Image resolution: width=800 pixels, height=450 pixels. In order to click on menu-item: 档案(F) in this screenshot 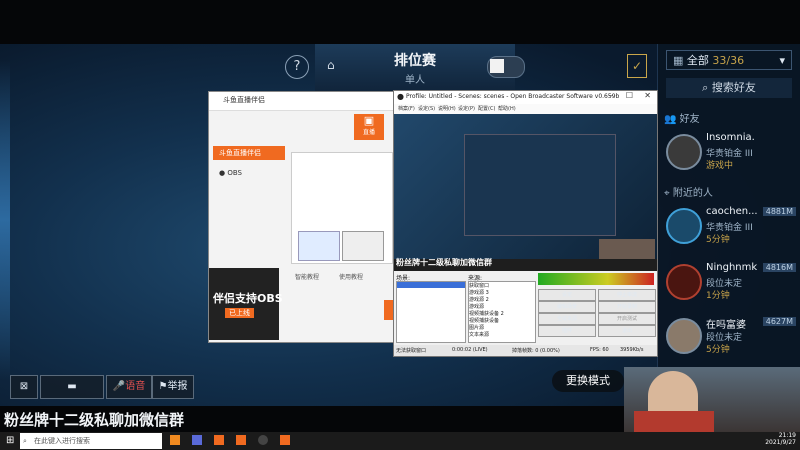, I will do `click(406, 108)`.